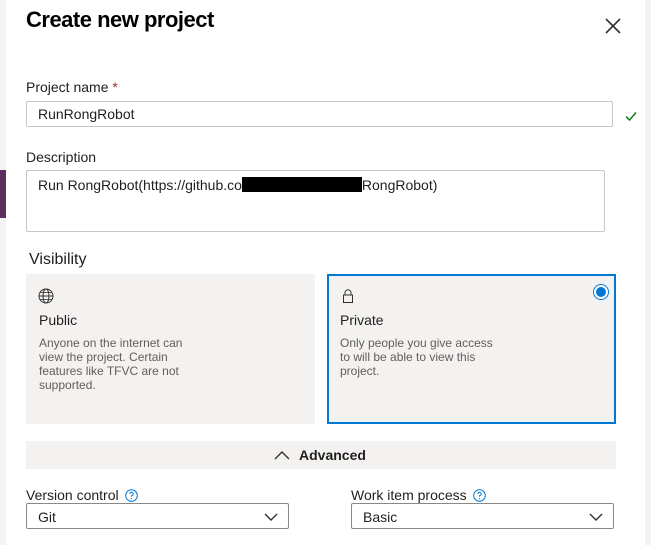 The width and height of the screenshot is (651, 545). What do you see at coordinates (72, 495) in the screenshot?
I see `version-control-label-text: Version control` at bounding box center [72, 495].